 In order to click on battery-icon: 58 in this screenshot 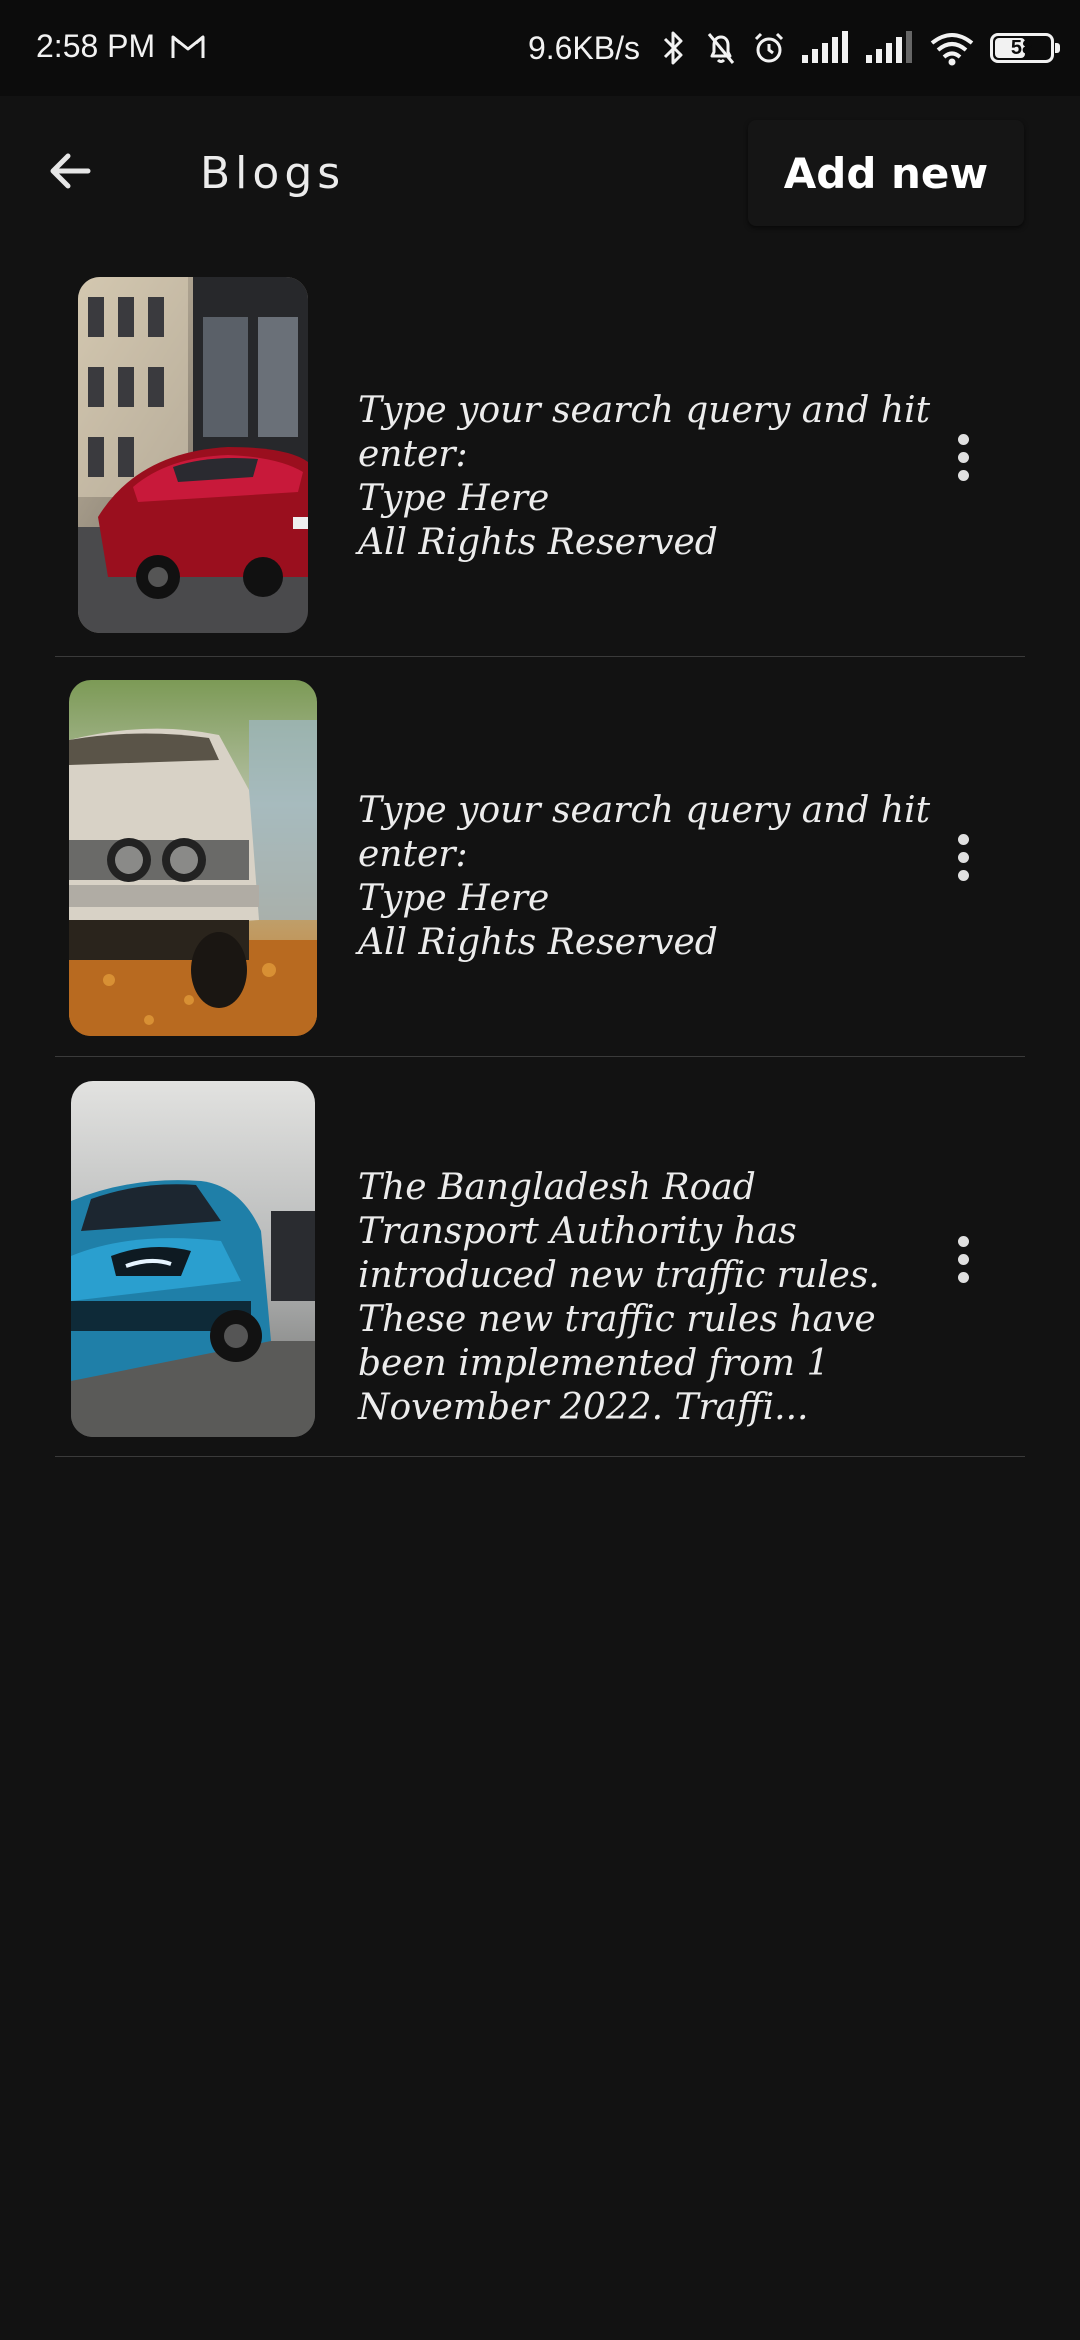, I will do `click(1025, 48)`.